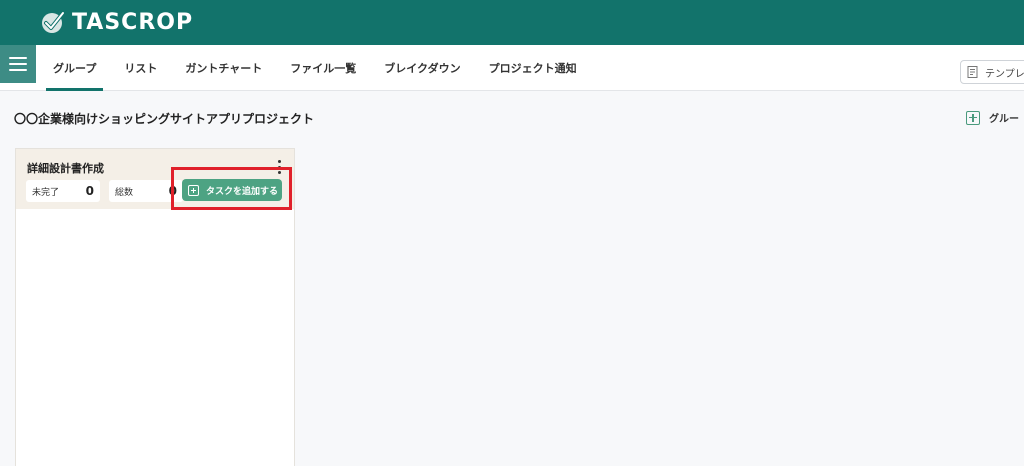 The image size is (1024, 466). I want to click on hamburger-icon, so click(18, 64).